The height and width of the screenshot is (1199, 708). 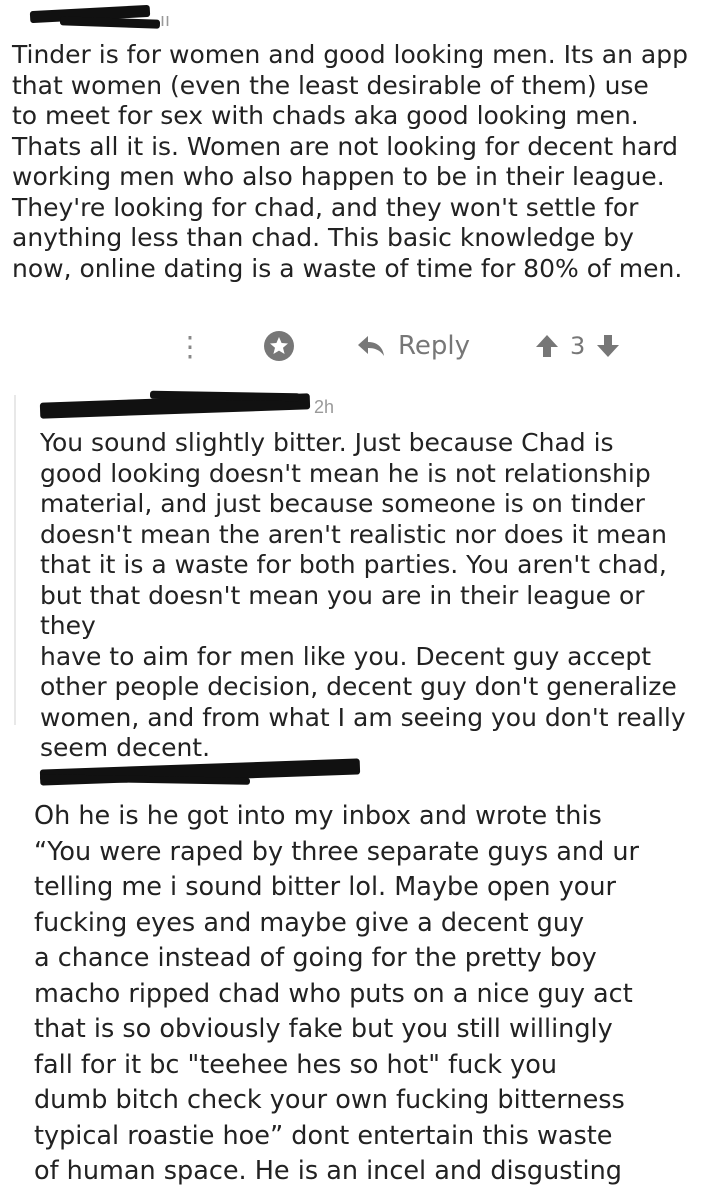 I want to click on arrow-up-icon, so click(x=547, y=346).